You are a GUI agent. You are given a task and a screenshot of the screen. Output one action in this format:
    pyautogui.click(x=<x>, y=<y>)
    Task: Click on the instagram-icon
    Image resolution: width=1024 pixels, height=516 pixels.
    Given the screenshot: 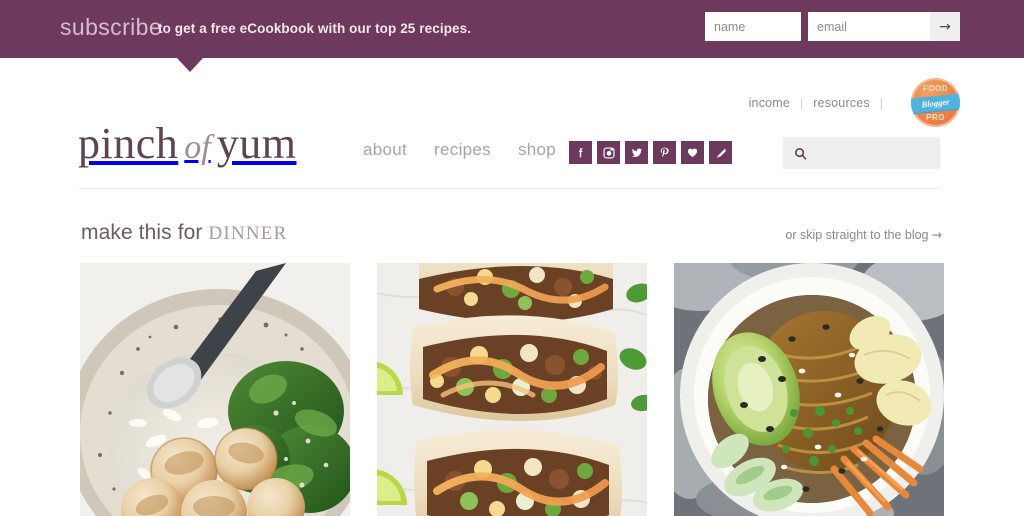 What is the action you would take?
    pyautogui.click(x=608, y=152)
    